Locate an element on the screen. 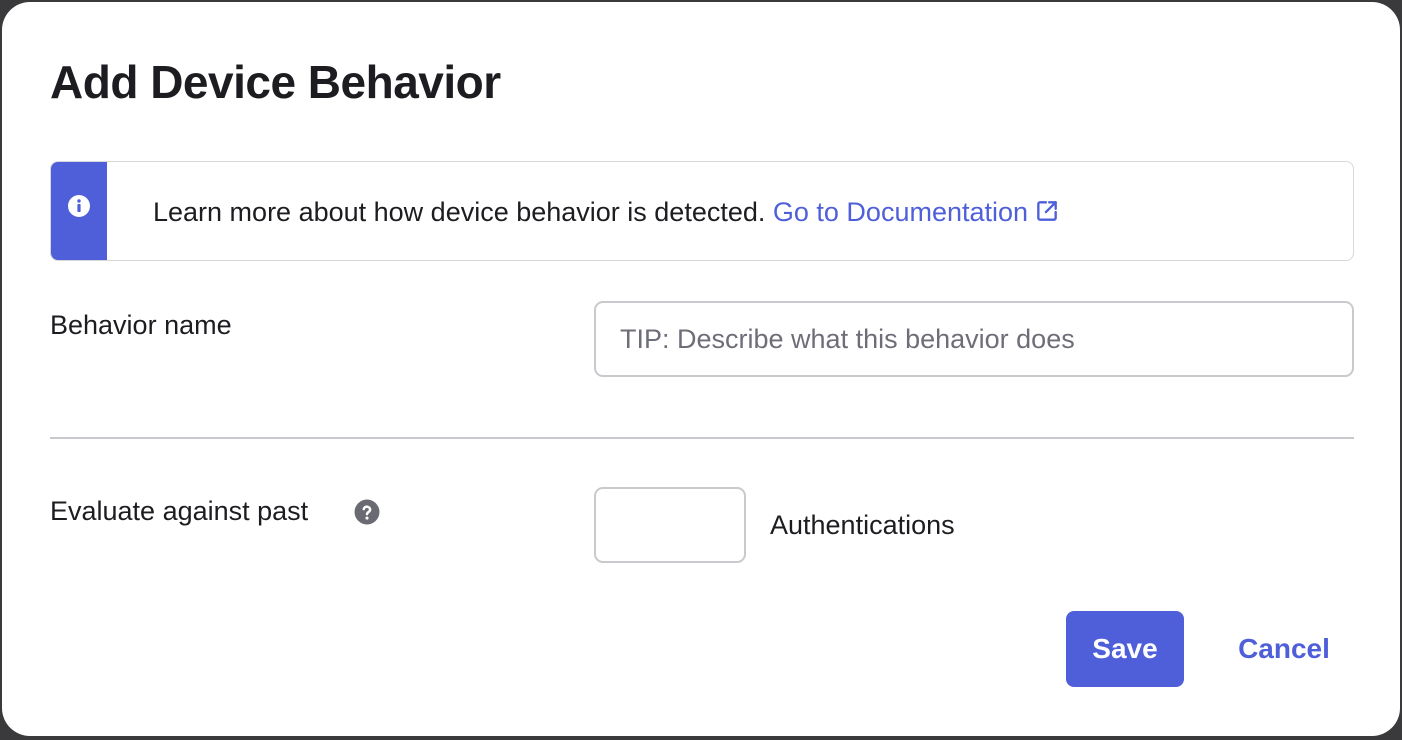 This screenshot has width=1402, height=740. question-circle-icon is located at coordinates (367, 512).